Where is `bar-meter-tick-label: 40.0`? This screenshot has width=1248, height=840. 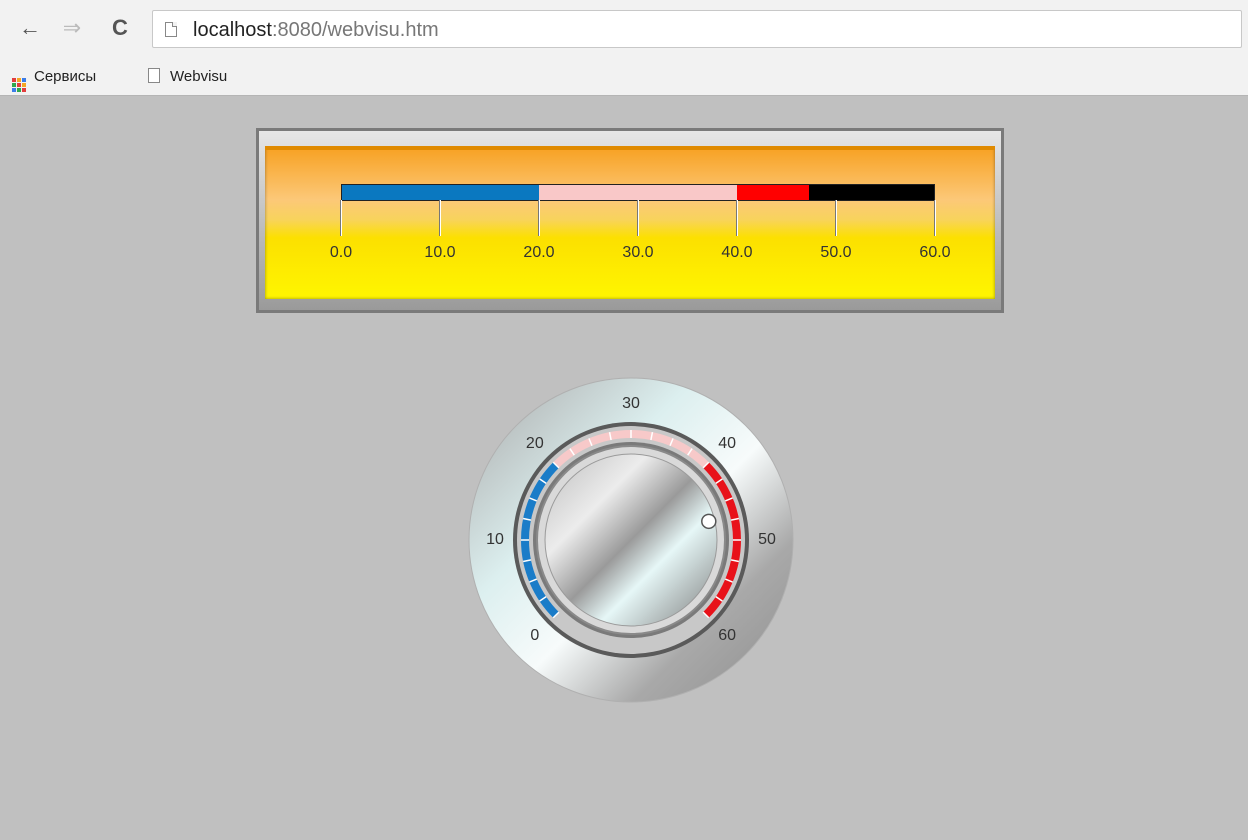 bar-meter-tick-label: 40.0 is located at coordinates (737, 252).